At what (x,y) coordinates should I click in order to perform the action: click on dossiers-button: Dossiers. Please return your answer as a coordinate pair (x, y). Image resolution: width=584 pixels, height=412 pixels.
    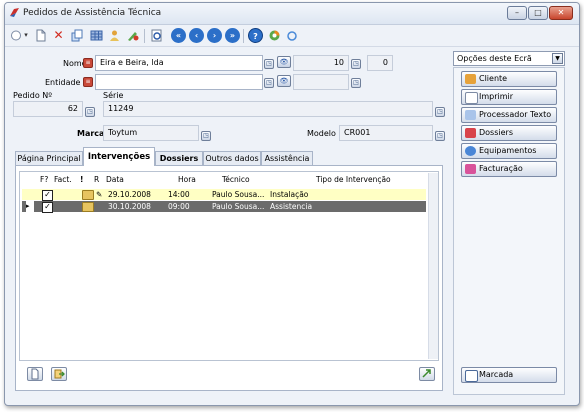
    Looking at the image, I should click on (509, 133).